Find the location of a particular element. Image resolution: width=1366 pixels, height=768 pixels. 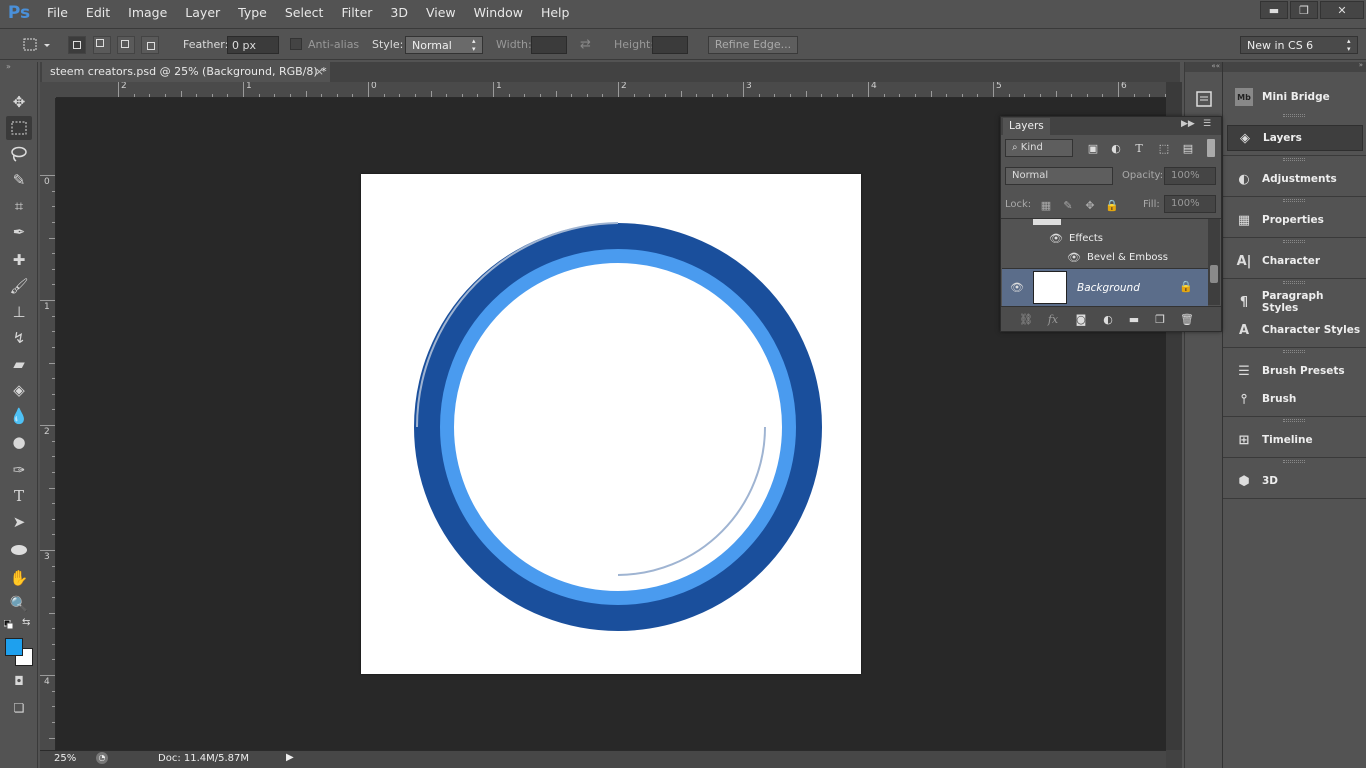

marquee-preset-icon is located at coordinates (37, 45).